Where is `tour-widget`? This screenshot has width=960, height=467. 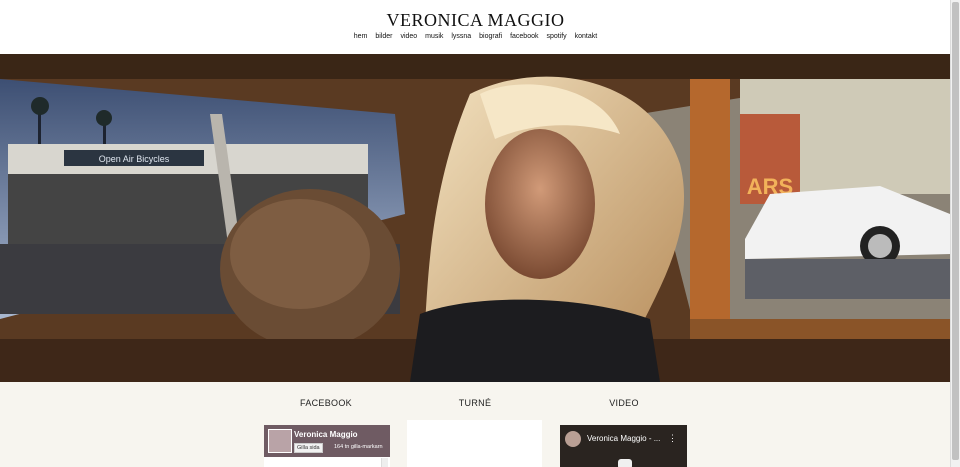
tour-widget is located at coordinates (474, 443).